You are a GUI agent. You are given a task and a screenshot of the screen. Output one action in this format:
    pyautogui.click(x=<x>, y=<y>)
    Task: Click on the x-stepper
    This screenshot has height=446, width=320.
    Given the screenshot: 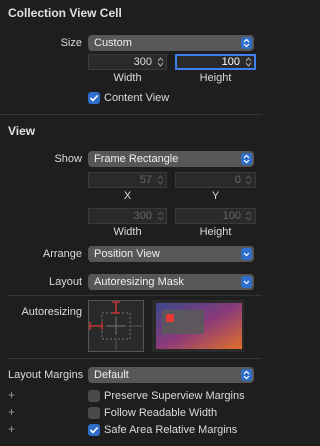 What is the action you would take?
    pyautogui.click(x=160, y=180)
    